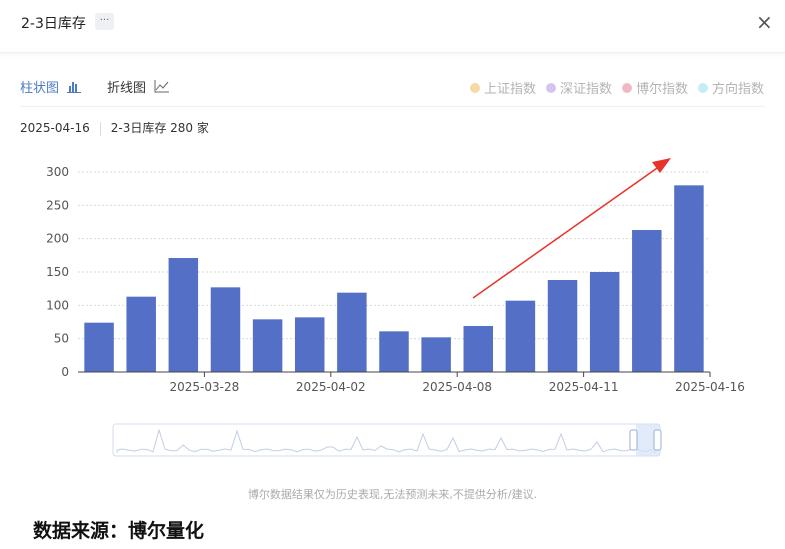 Image resolution: width=785 pixels, height=549 pixels. Describe the element at coordinates (57, 172) in the screenshot. I see `y-tick-label: 300` at that location.